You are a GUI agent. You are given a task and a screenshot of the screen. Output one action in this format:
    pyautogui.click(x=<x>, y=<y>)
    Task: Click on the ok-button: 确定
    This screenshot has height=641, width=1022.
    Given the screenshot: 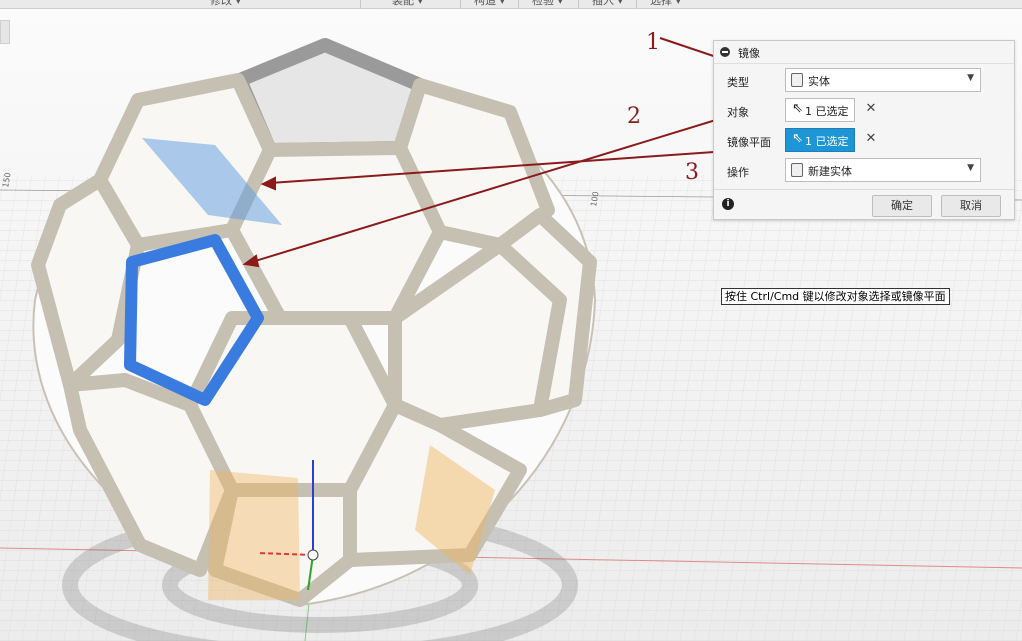 What is the action you would take?
    pyautogui.click(x=902, y=206)
    